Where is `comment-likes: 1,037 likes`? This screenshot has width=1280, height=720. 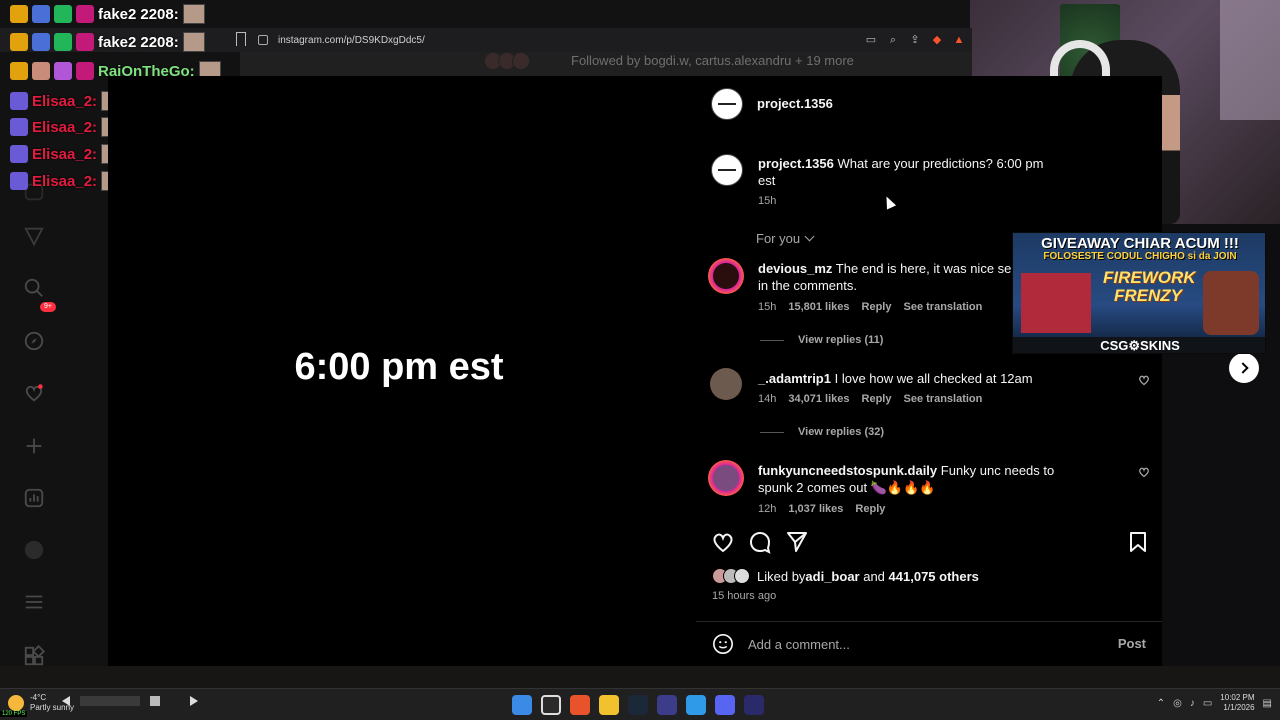
comment-likes: 1,037 likes is located at coordinates (815, 509).